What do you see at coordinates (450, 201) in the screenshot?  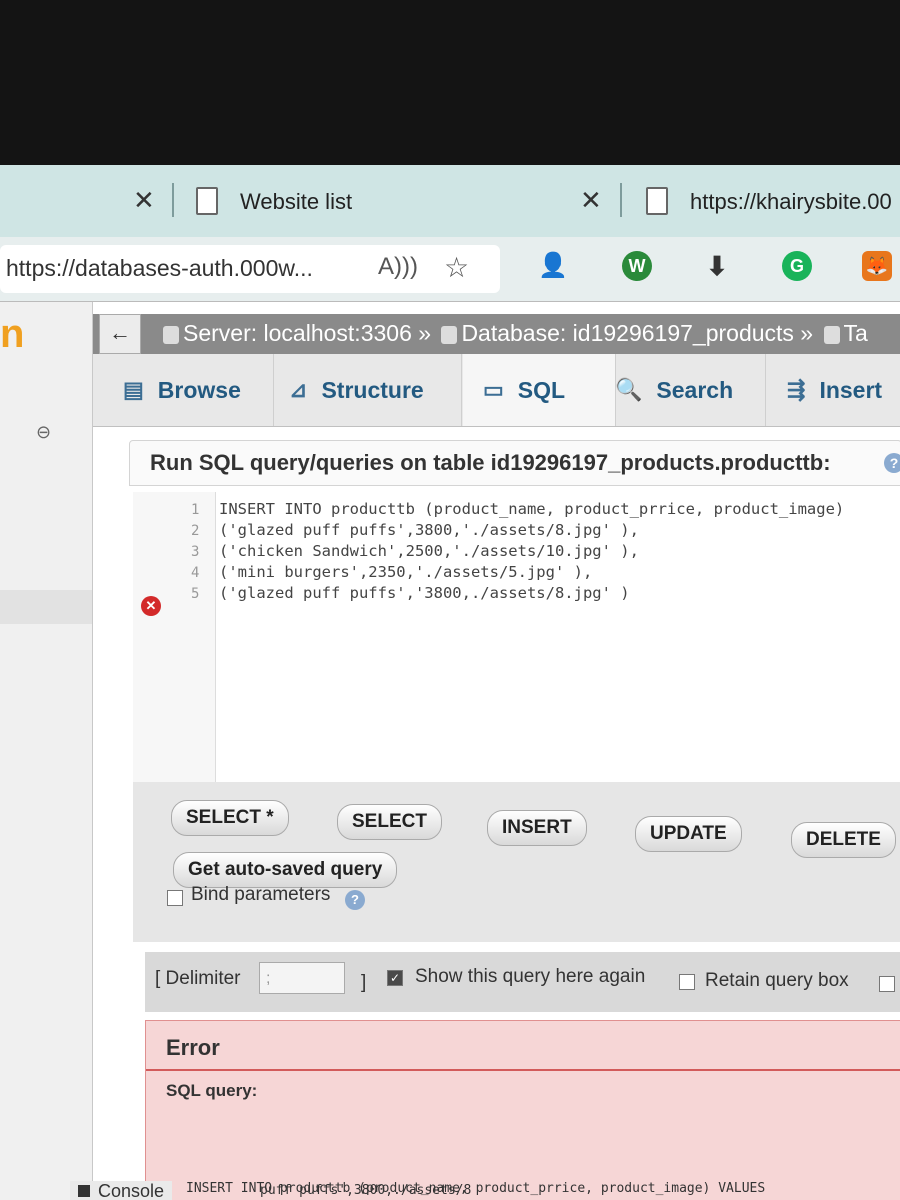 I see `tab-bar: ✕ Website list ✕ https://khairysbite.00` at bounding box center [450, 201].